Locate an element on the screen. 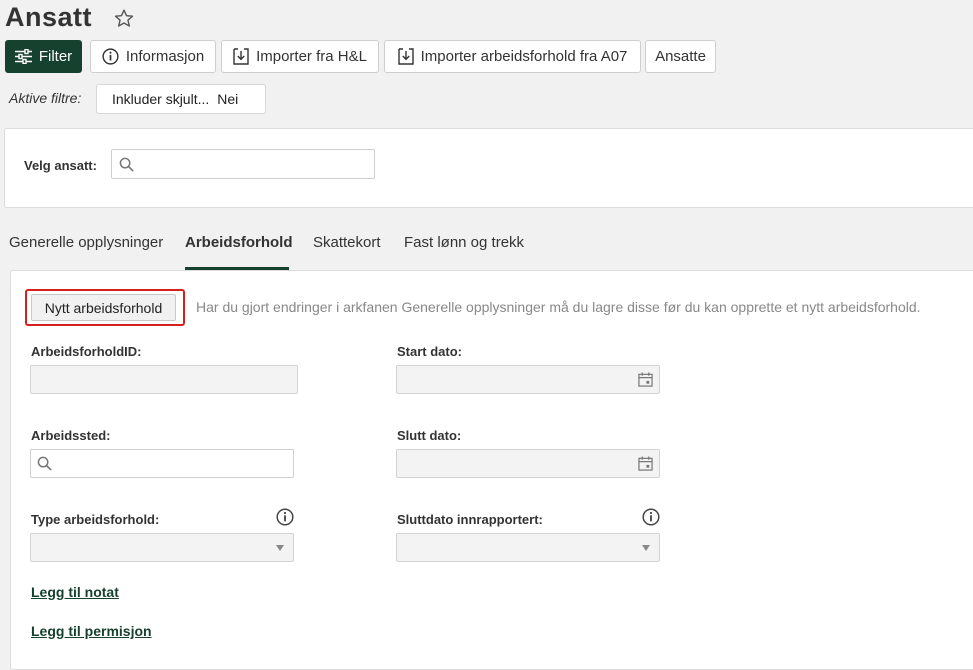 The height and width of the screenshot is (670, 973). tab-fixed-salary: Fast lønn og trekk is located at coordinates (464, 242).